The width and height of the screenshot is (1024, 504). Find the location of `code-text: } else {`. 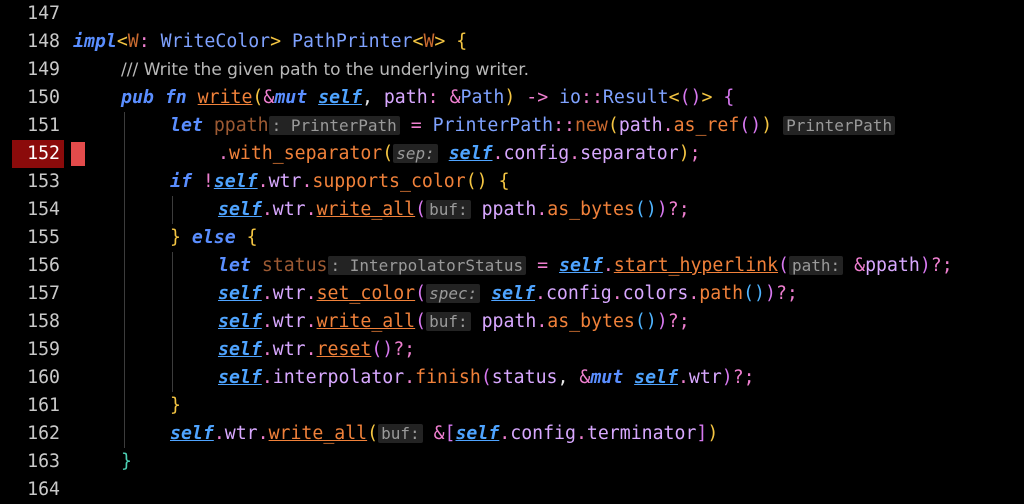

code-text: } else { is located at coordinates (214, 238).